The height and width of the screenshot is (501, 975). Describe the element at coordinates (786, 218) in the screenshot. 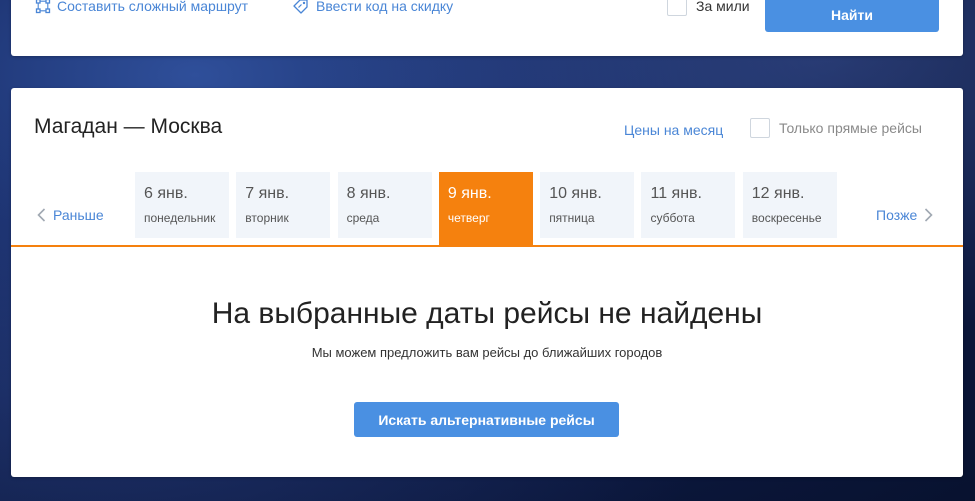

I see `day-weekday: воскресенье` at that location.